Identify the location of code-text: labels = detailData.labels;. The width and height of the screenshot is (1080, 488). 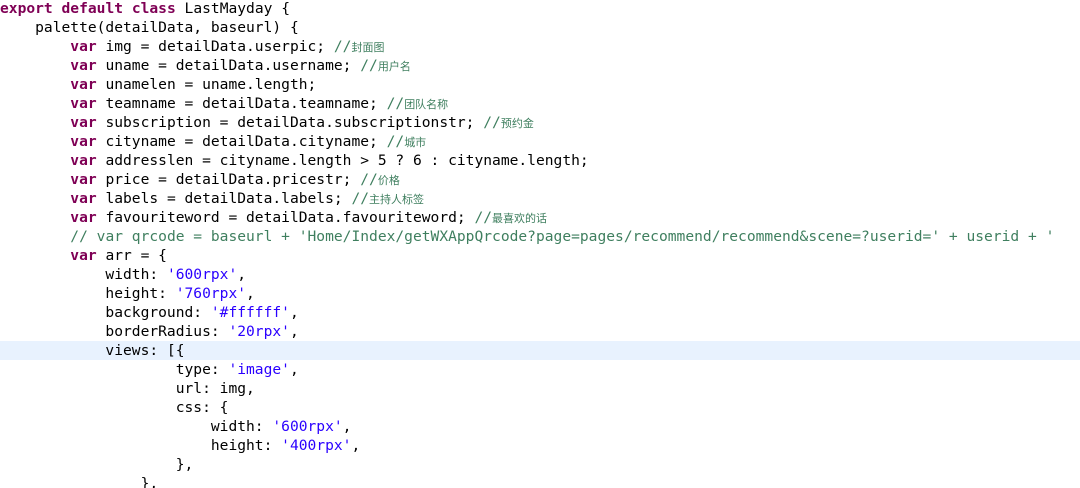
(224, 198).